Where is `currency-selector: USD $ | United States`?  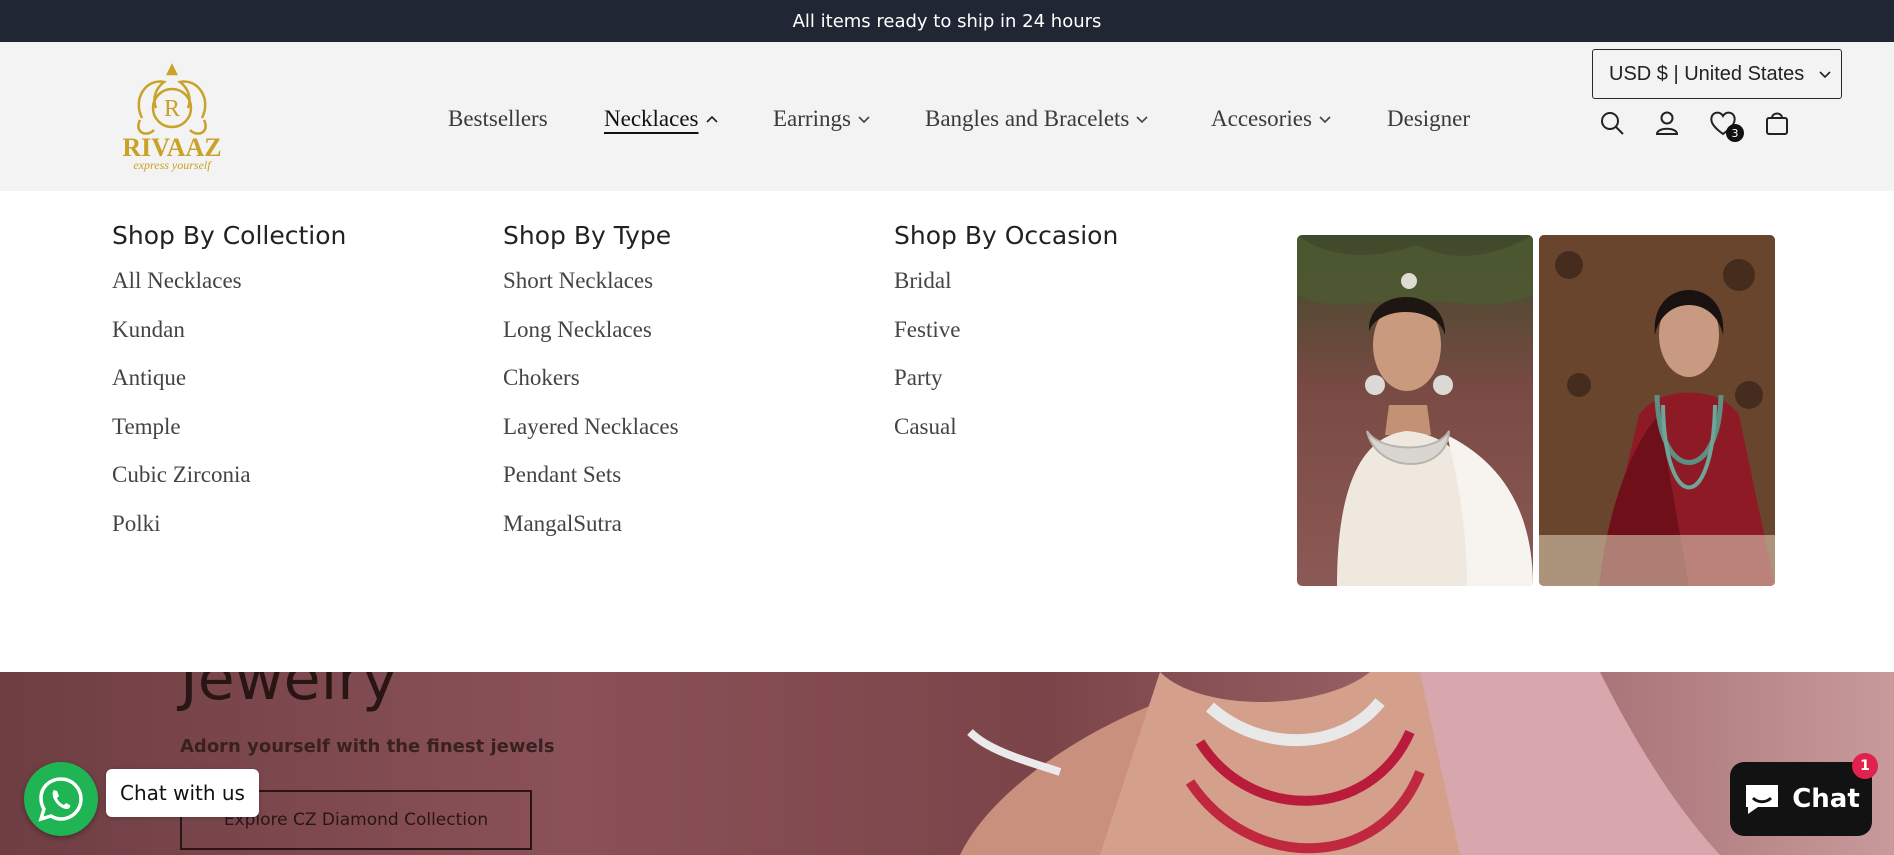
currency-selector: USD $ | United States is located at coordinates (1717, 74).